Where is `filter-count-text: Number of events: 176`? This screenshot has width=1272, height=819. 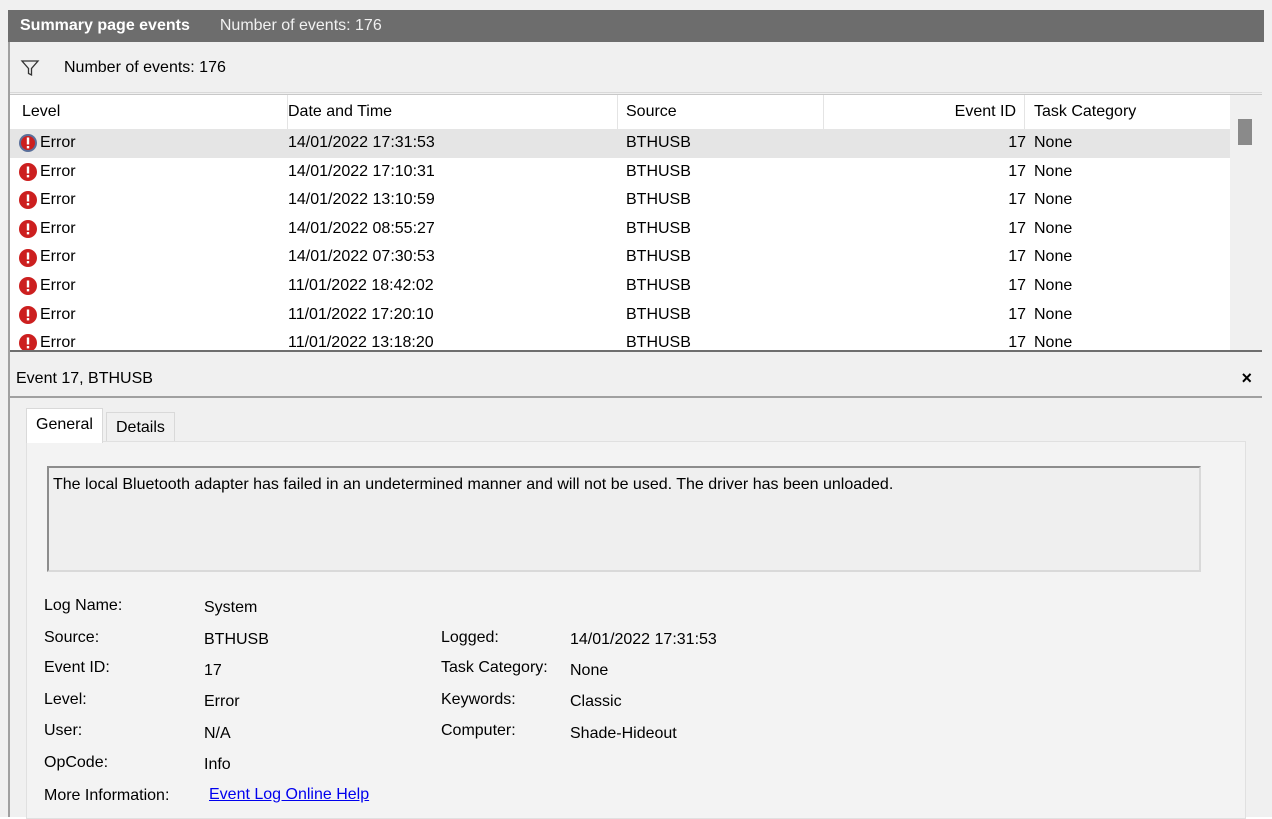 filter-count-text: Number of events: 176 is located at coordinates (145, 67).